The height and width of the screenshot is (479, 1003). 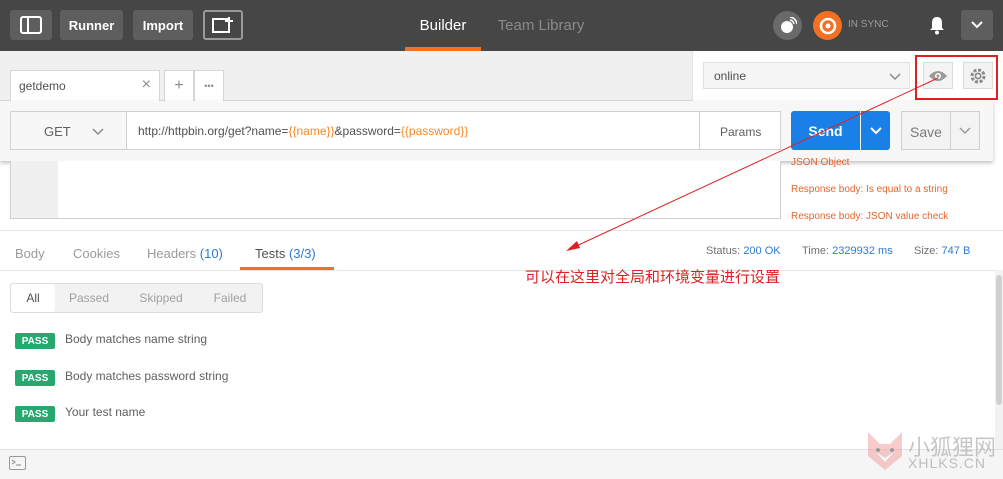 I want to click on url-variable-name: {{name}}, so click(x=311, y=131).